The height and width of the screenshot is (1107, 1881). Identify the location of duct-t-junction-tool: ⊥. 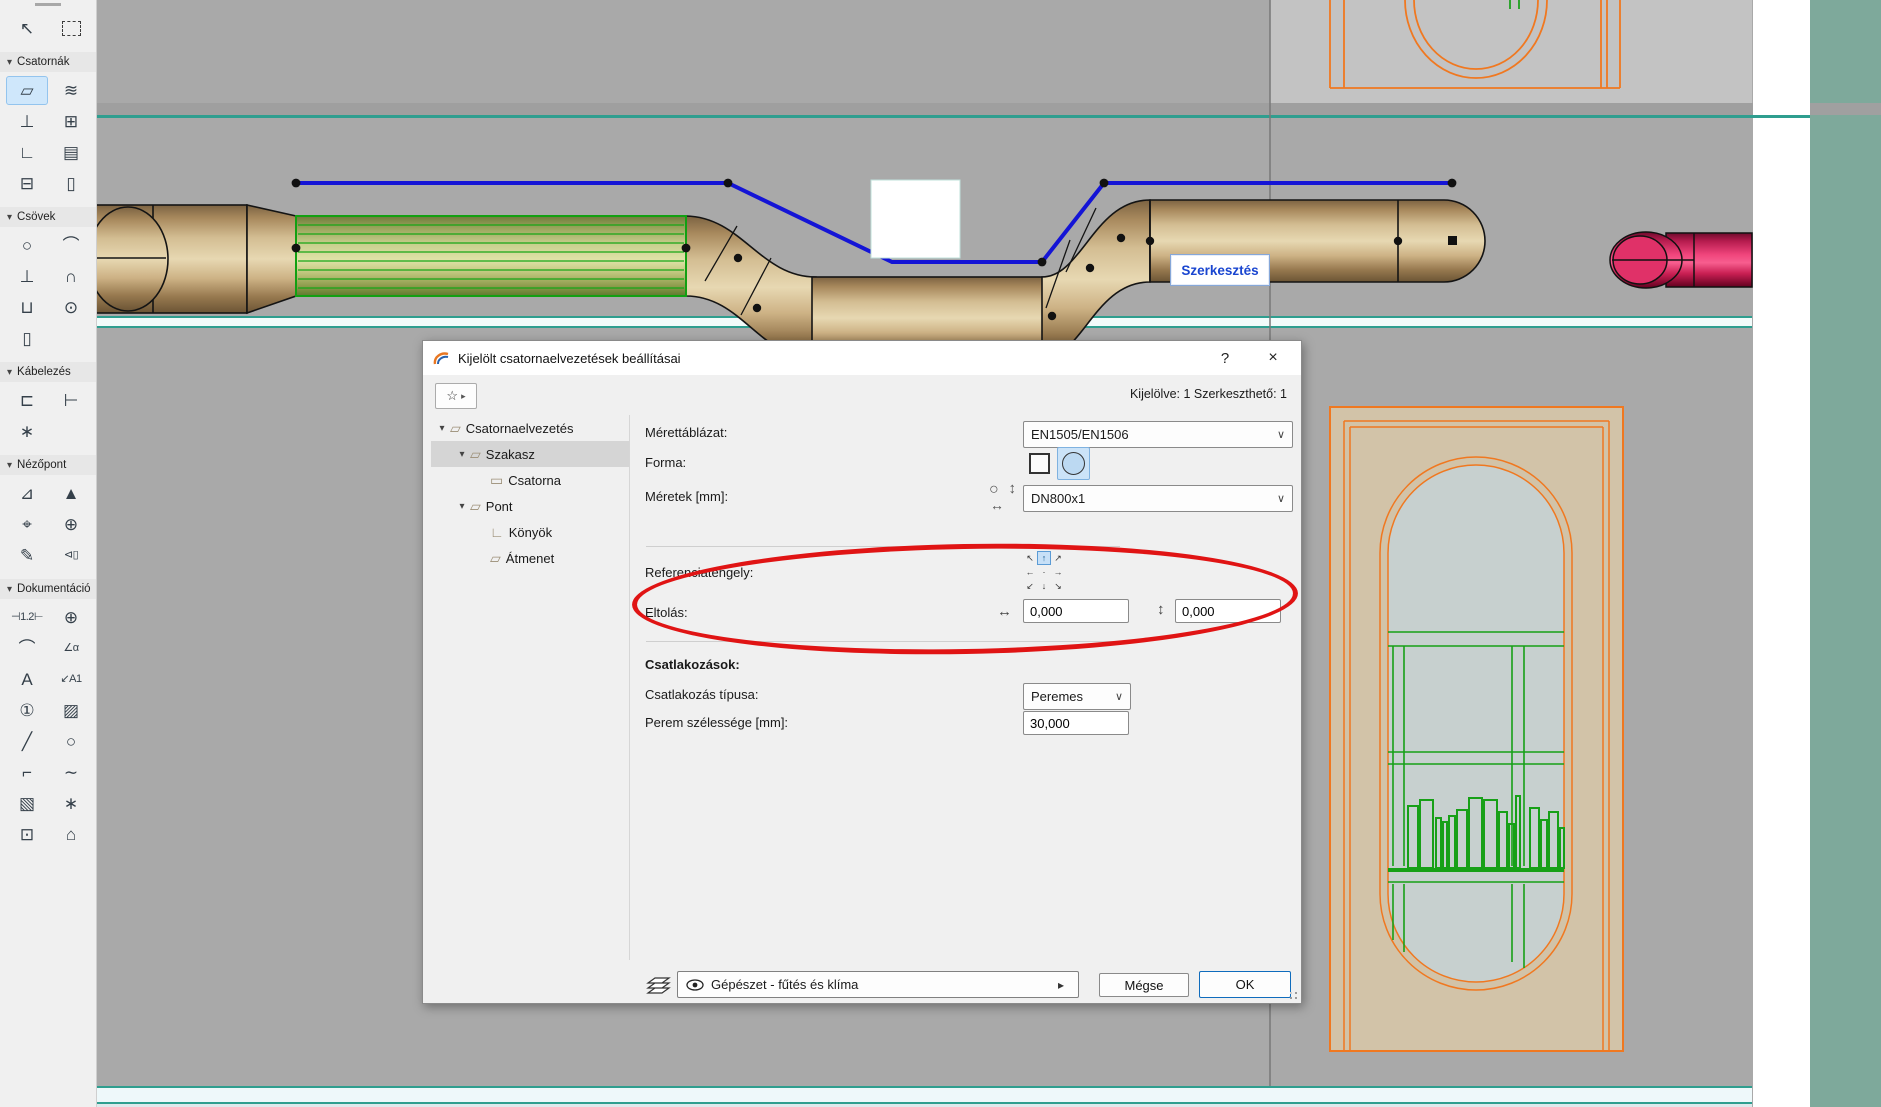
(27, 121).